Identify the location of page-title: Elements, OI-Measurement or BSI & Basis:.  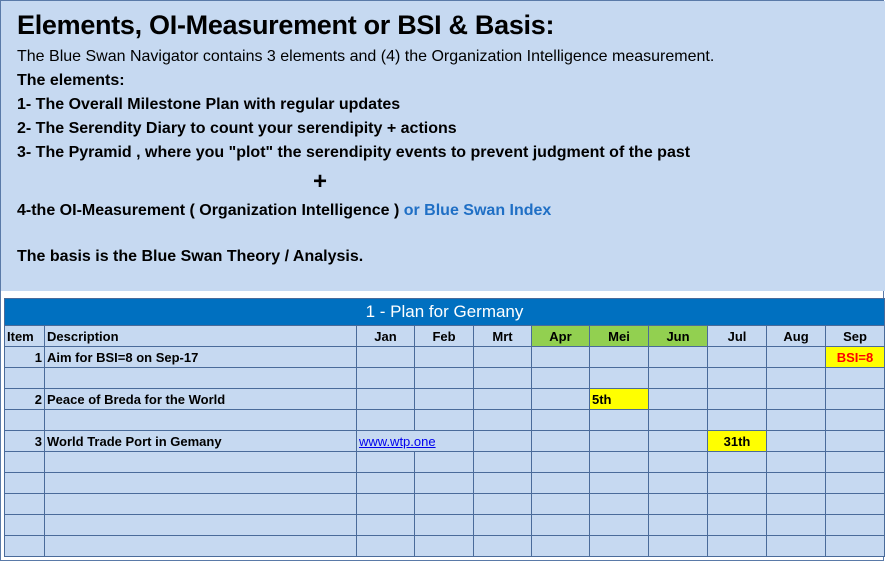
(286, 25).